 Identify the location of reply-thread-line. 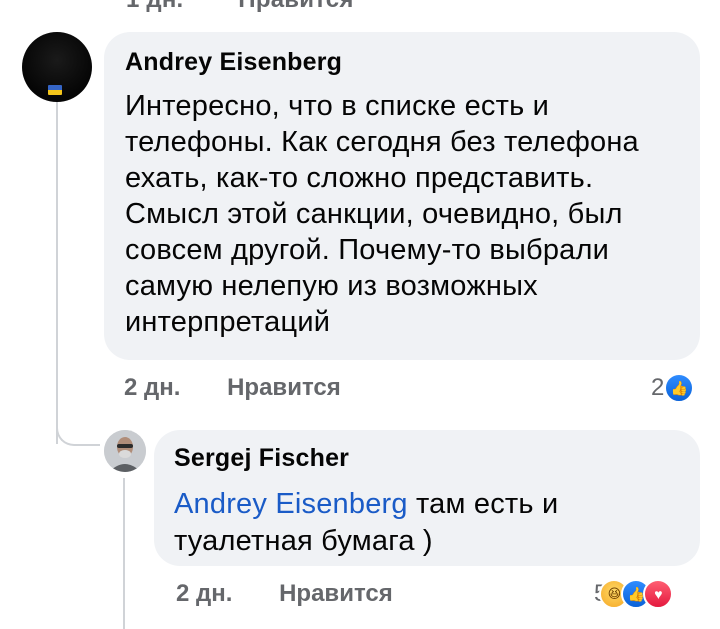
(124, 553).